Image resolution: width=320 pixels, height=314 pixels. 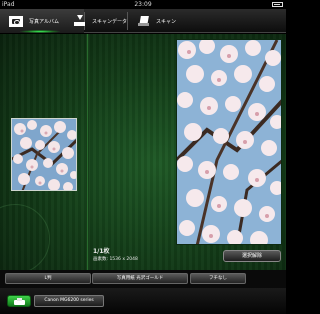 I want to click on cherry-blossom-thumbnail-image, so click(x=44, y=154).